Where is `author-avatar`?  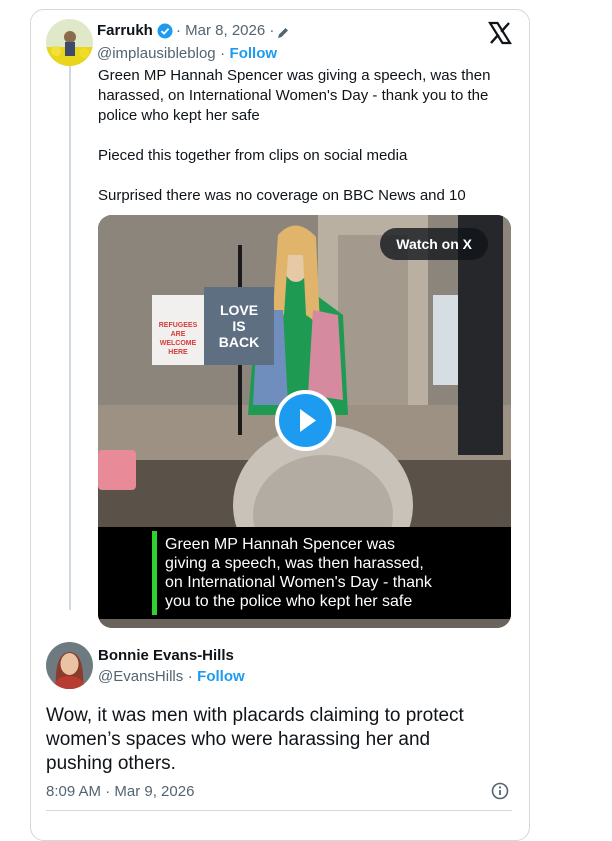 author-avatar is located at coordinates (69, 42).